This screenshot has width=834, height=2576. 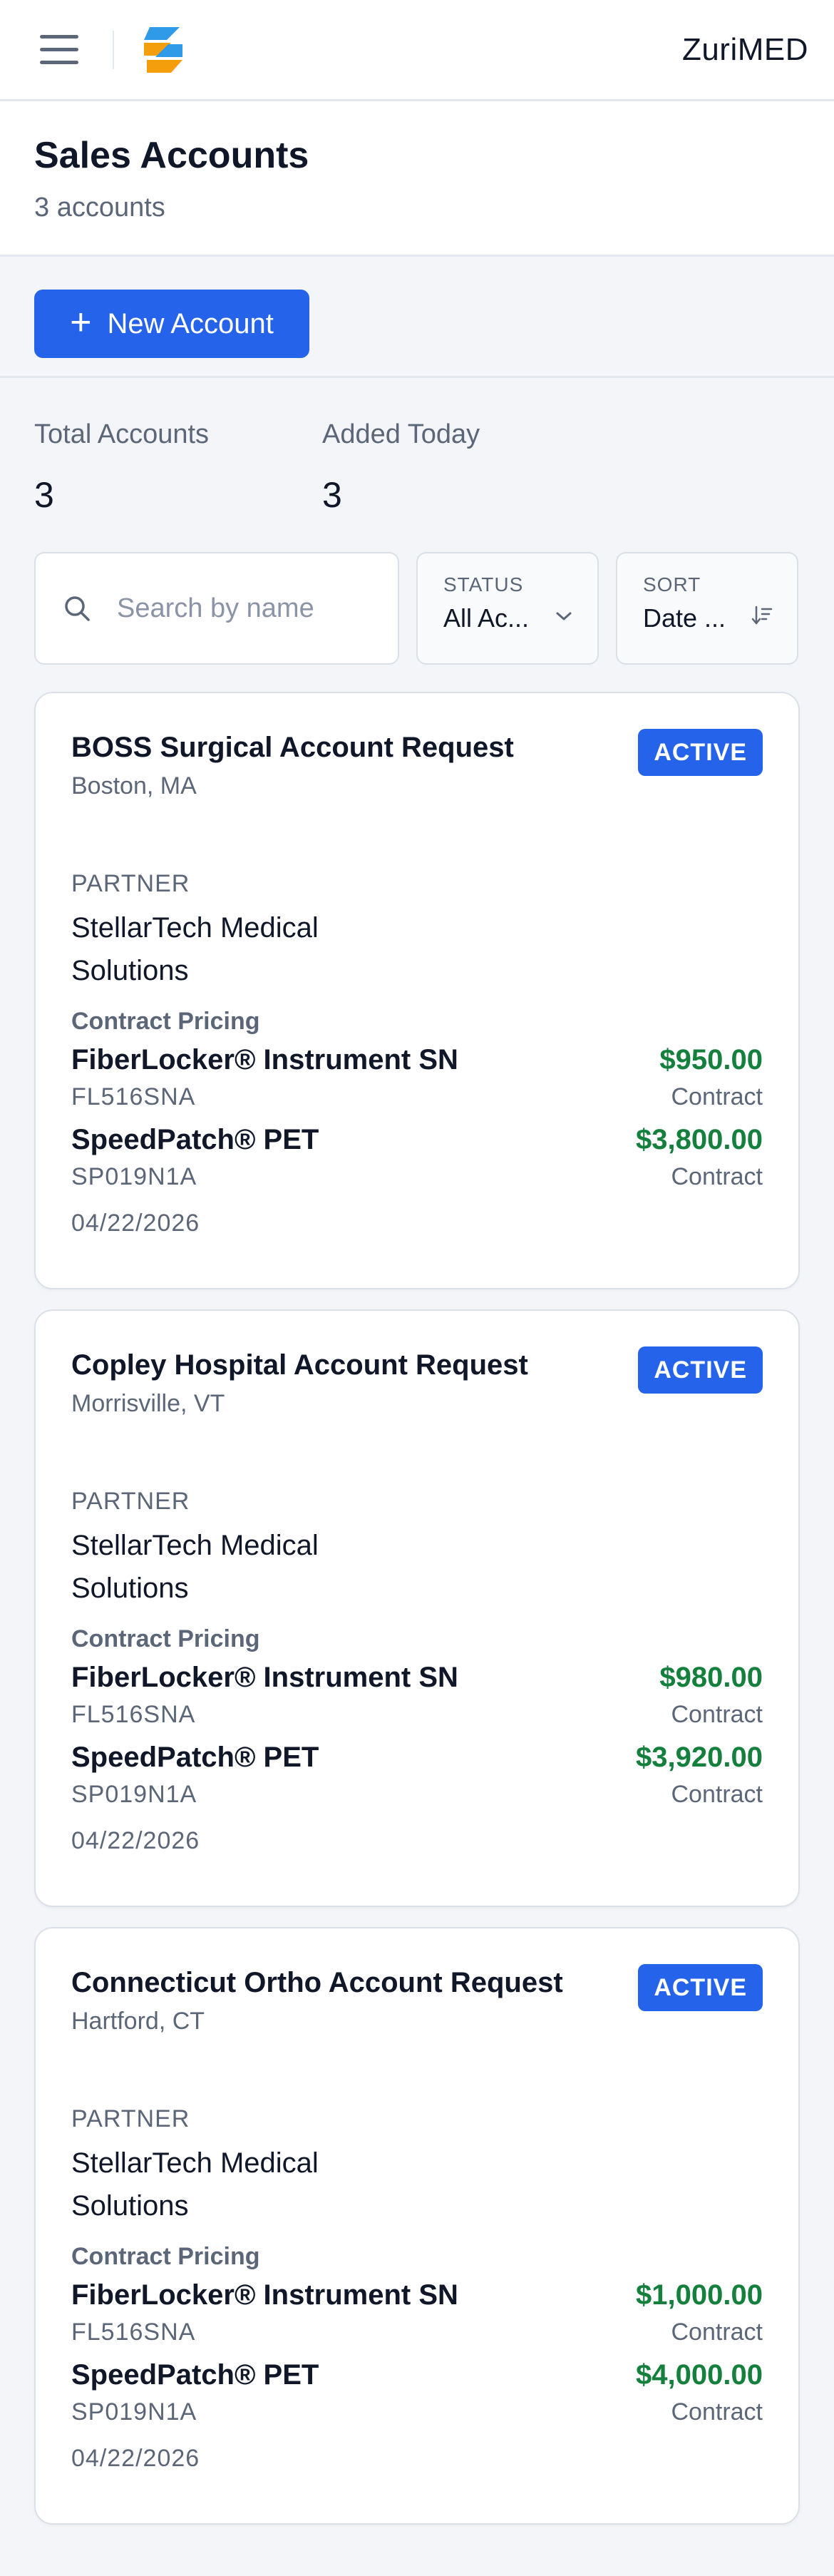 I want to click on stat-added-today: Added Today 3, so click(x=466, y=486).